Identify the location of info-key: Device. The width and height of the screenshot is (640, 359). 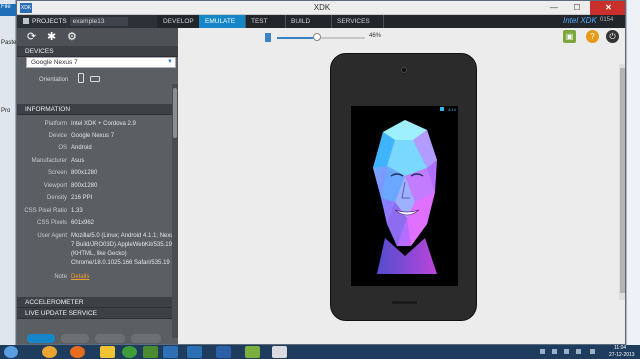
(57, 136).